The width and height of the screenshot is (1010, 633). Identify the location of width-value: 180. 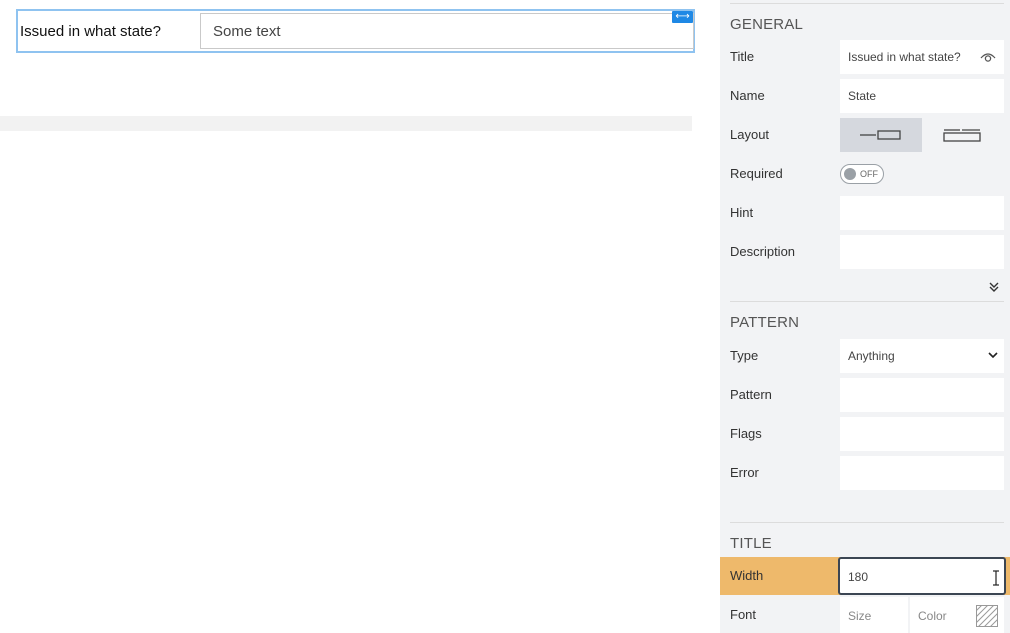
(858, 577).